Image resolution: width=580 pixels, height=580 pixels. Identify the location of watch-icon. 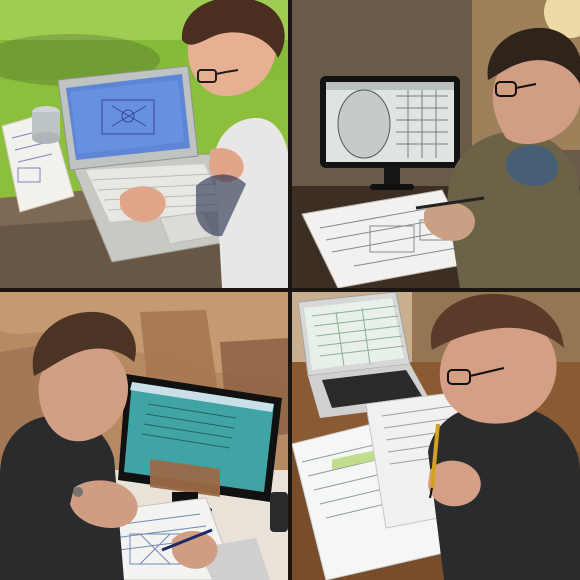
(78, 492).